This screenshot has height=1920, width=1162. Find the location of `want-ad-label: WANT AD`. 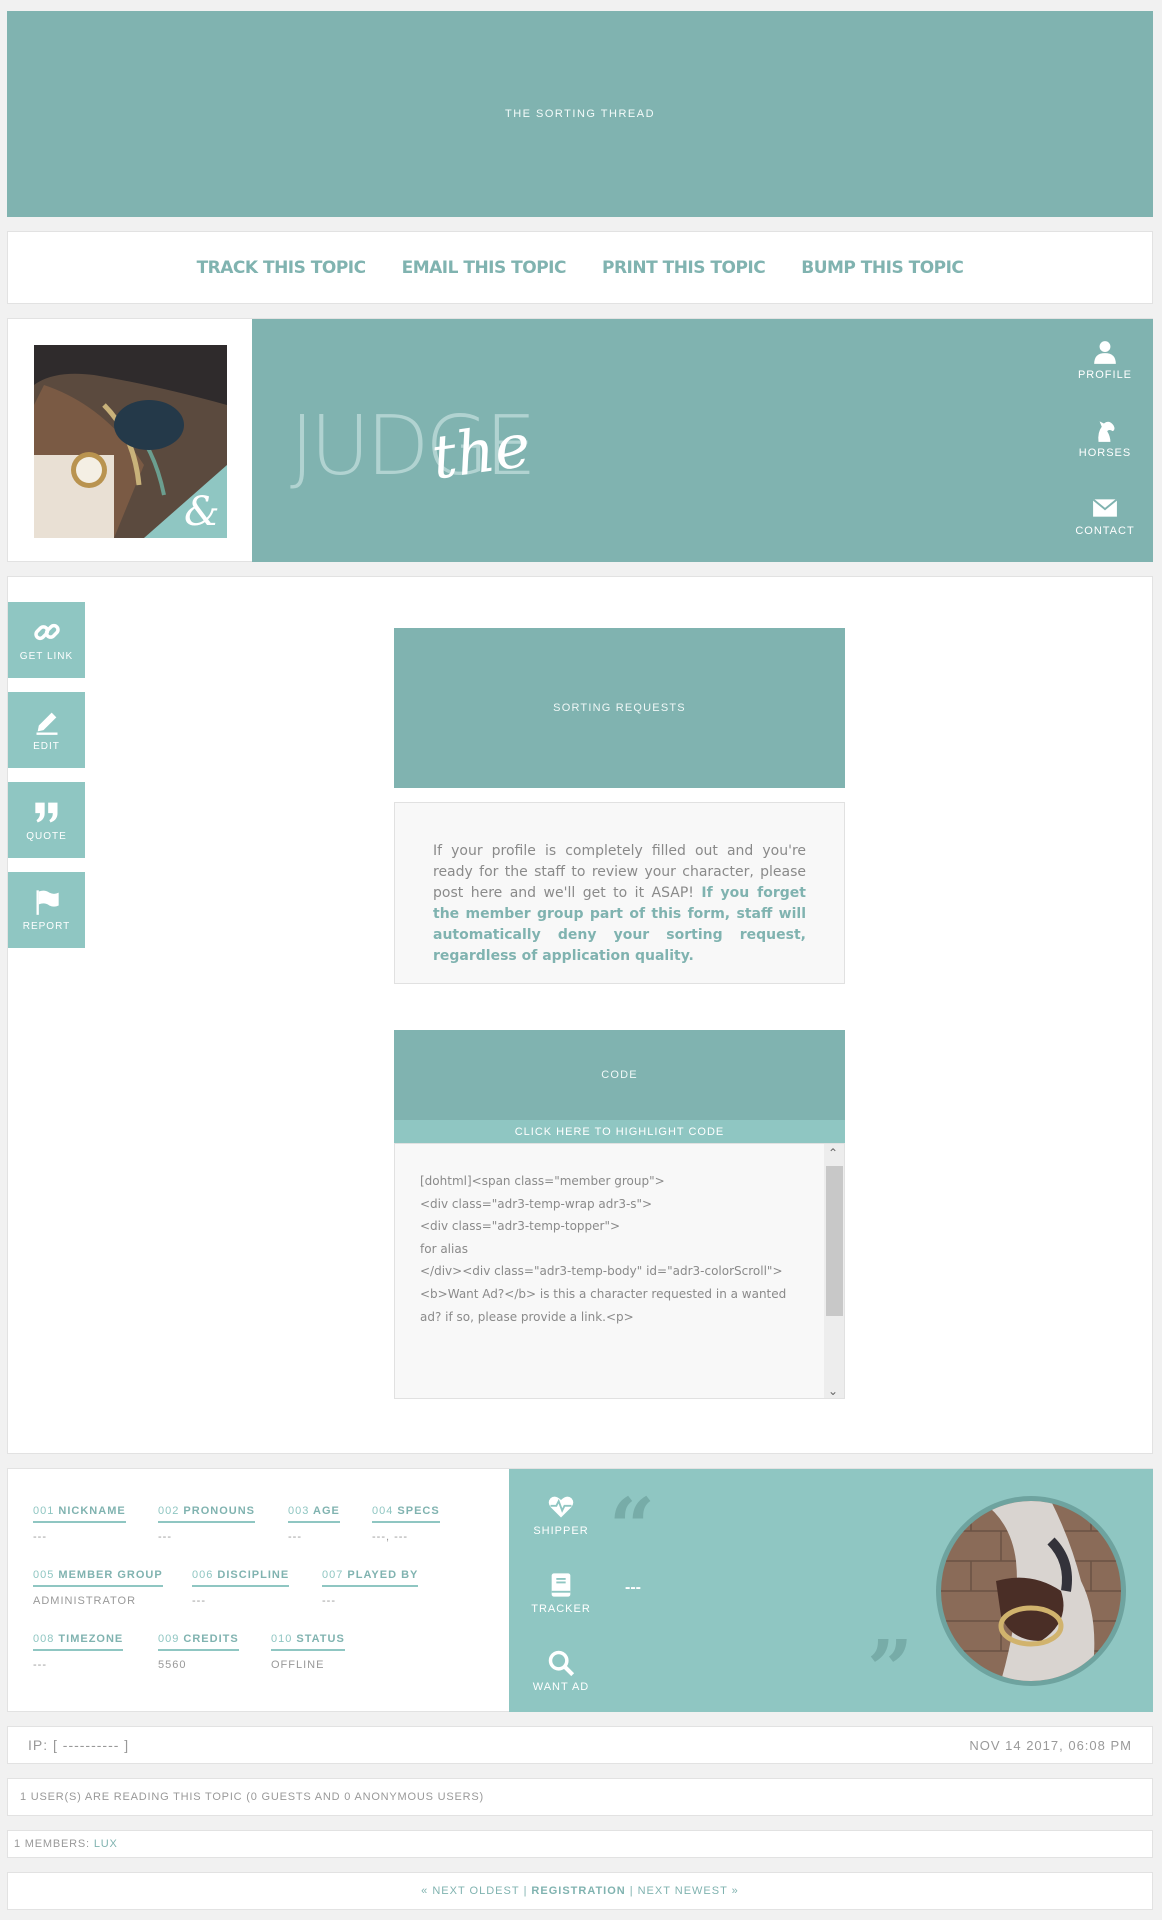

want-ad-label: WANT AD is located at coordinates (561, 1687).